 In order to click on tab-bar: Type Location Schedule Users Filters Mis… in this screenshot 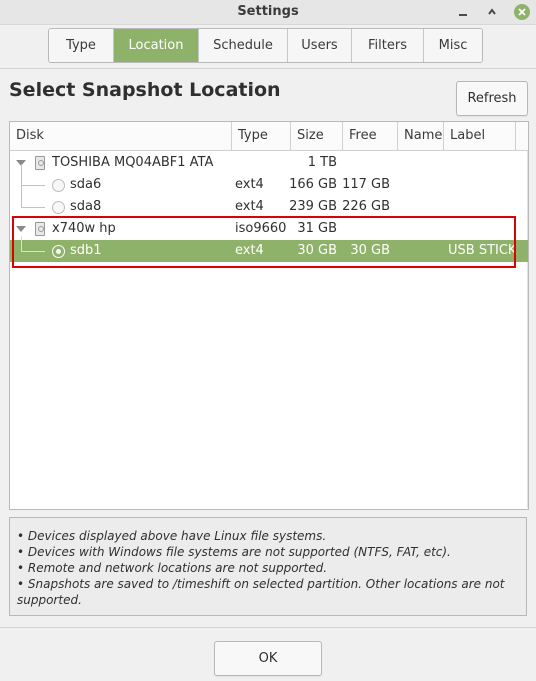, I will do `click(265, 45)`.